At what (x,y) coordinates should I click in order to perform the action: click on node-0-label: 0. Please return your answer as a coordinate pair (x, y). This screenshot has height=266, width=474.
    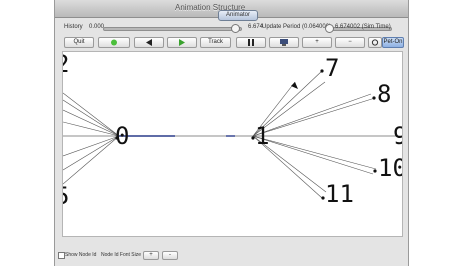
    Looking at the image, I should click on (122, 136).